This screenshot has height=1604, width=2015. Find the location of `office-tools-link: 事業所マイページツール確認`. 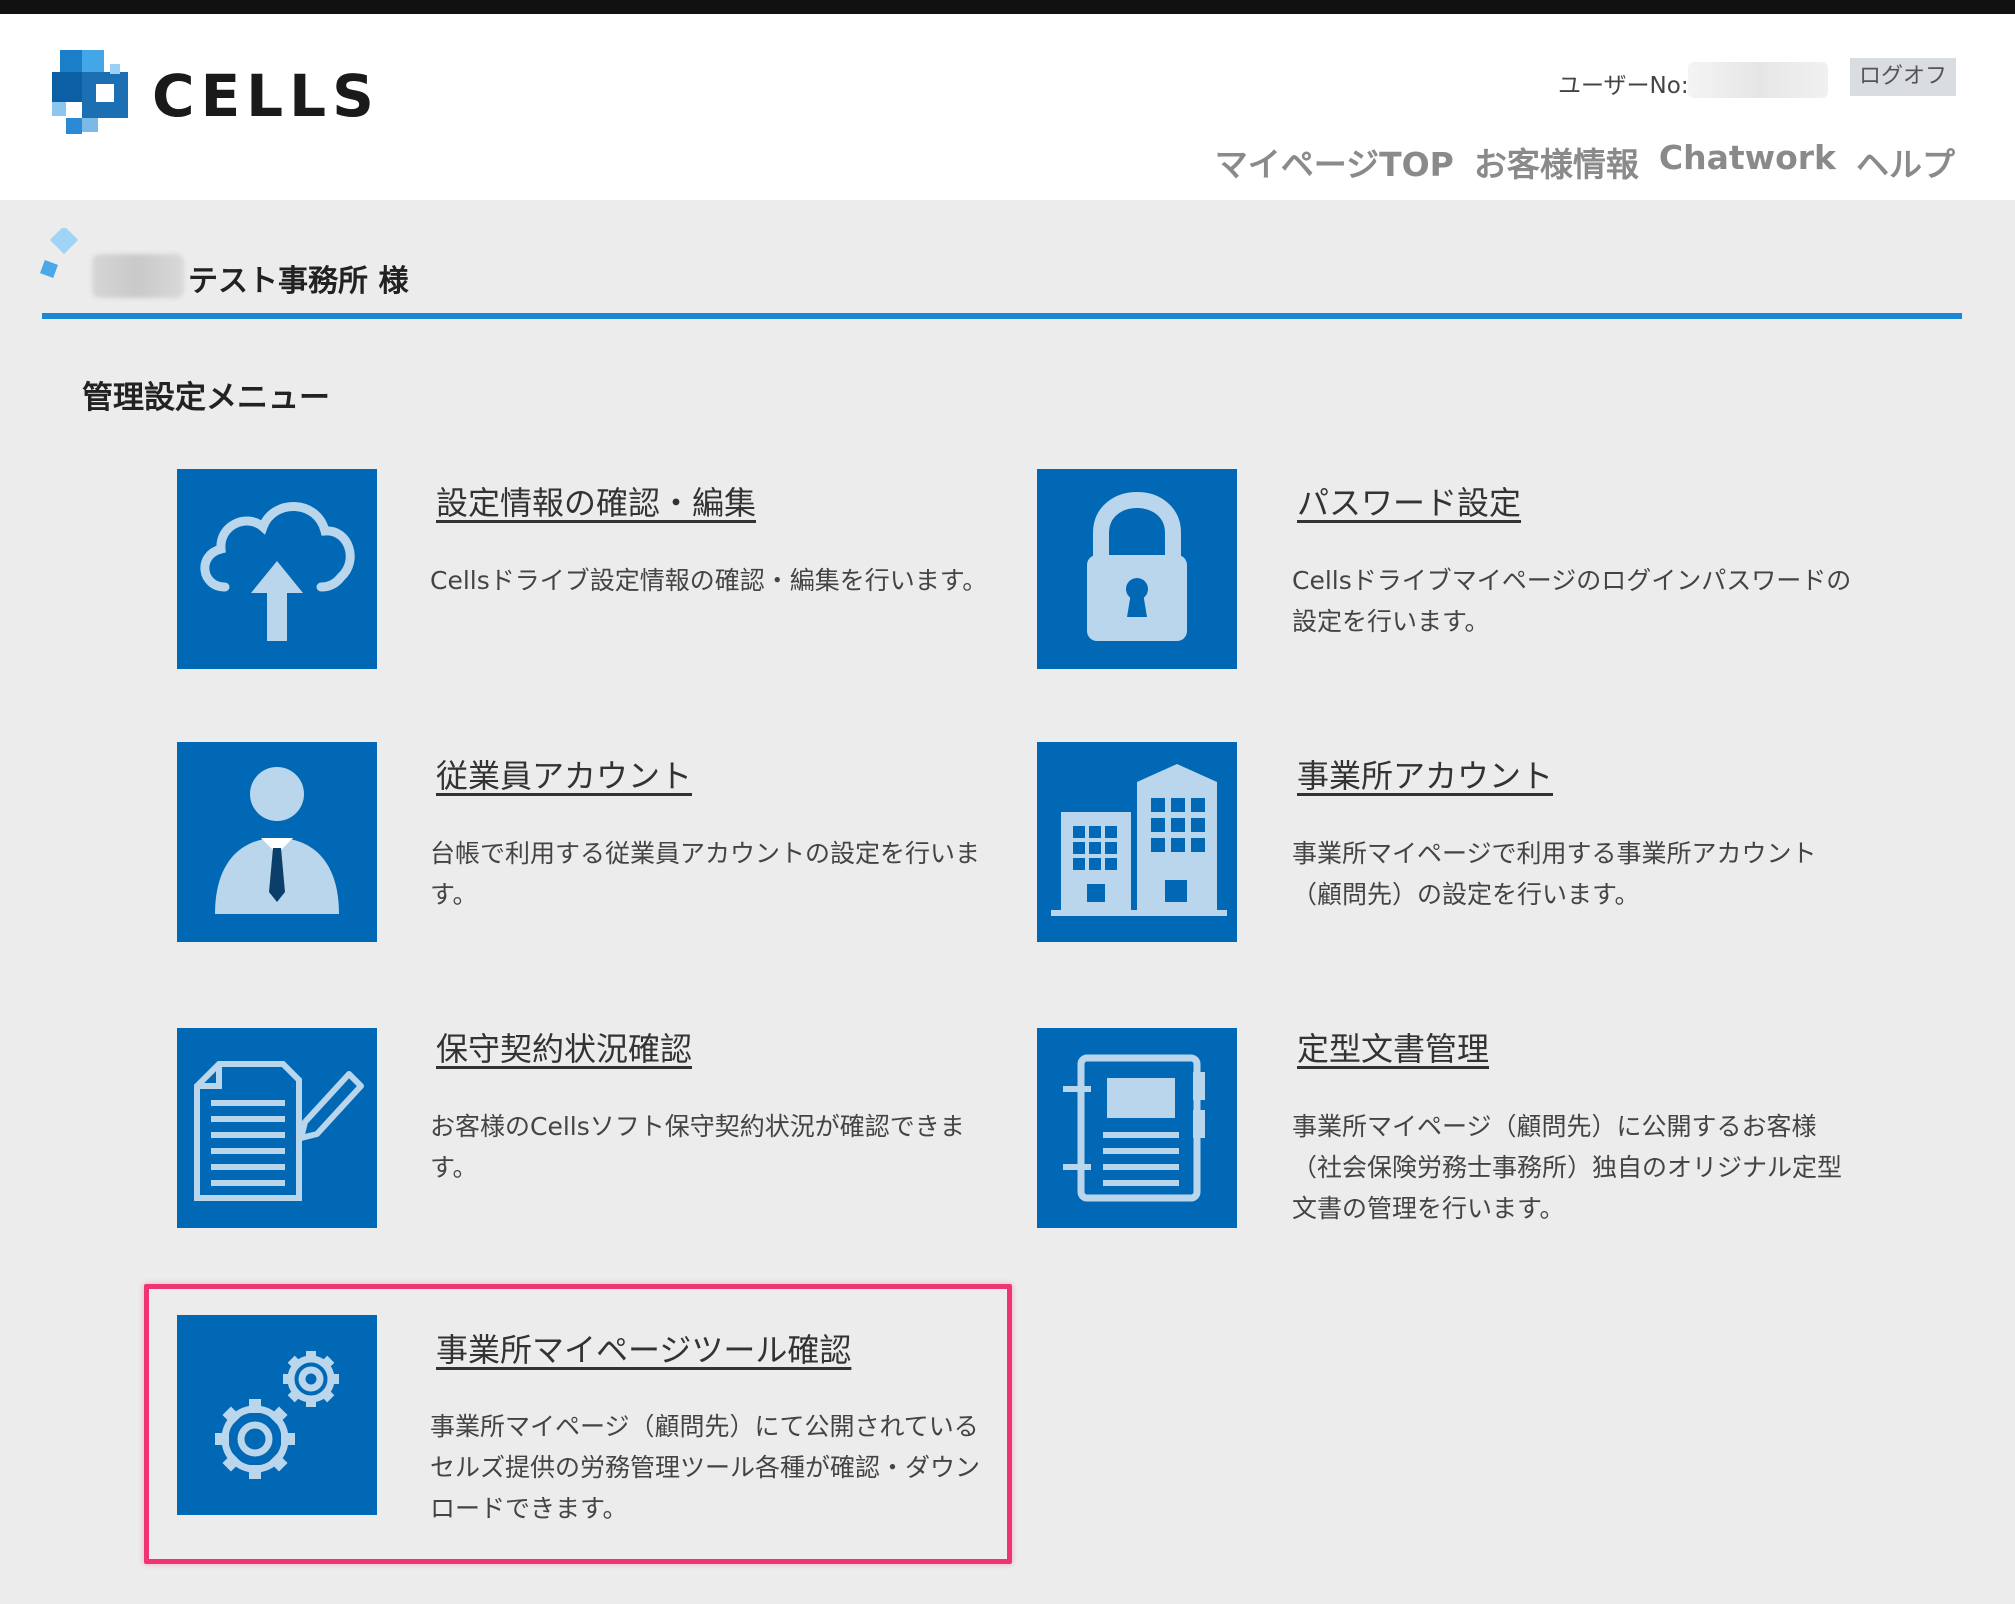

office-tools-link: 事業所マイページツール確認 is located at coordinates (643, 1348).